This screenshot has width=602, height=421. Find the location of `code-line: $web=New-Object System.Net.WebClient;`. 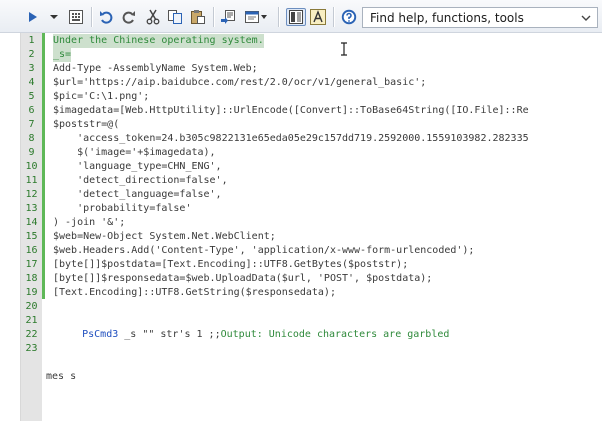

code-line: $web=New-Object System.Net.WebClient; is located at coordinates (164, 237).